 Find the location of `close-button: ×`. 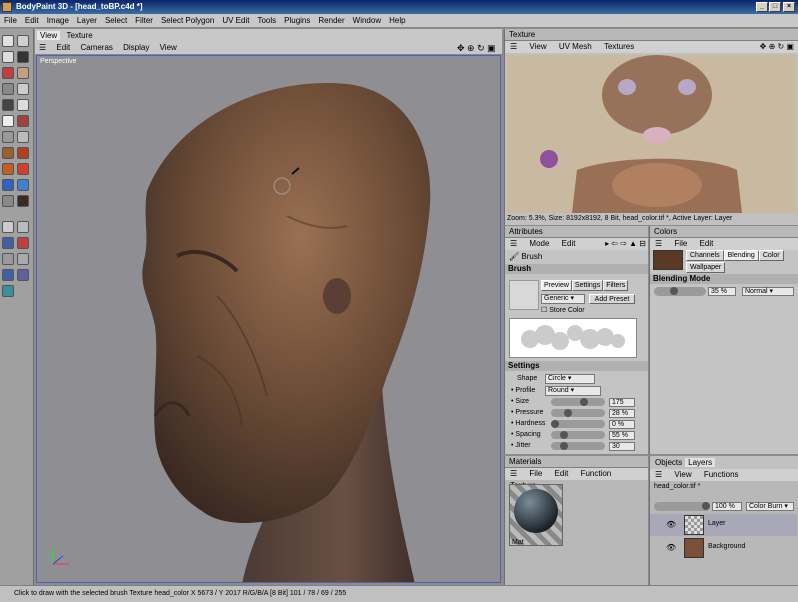

close-button: × is located at coordinates (789, 7).